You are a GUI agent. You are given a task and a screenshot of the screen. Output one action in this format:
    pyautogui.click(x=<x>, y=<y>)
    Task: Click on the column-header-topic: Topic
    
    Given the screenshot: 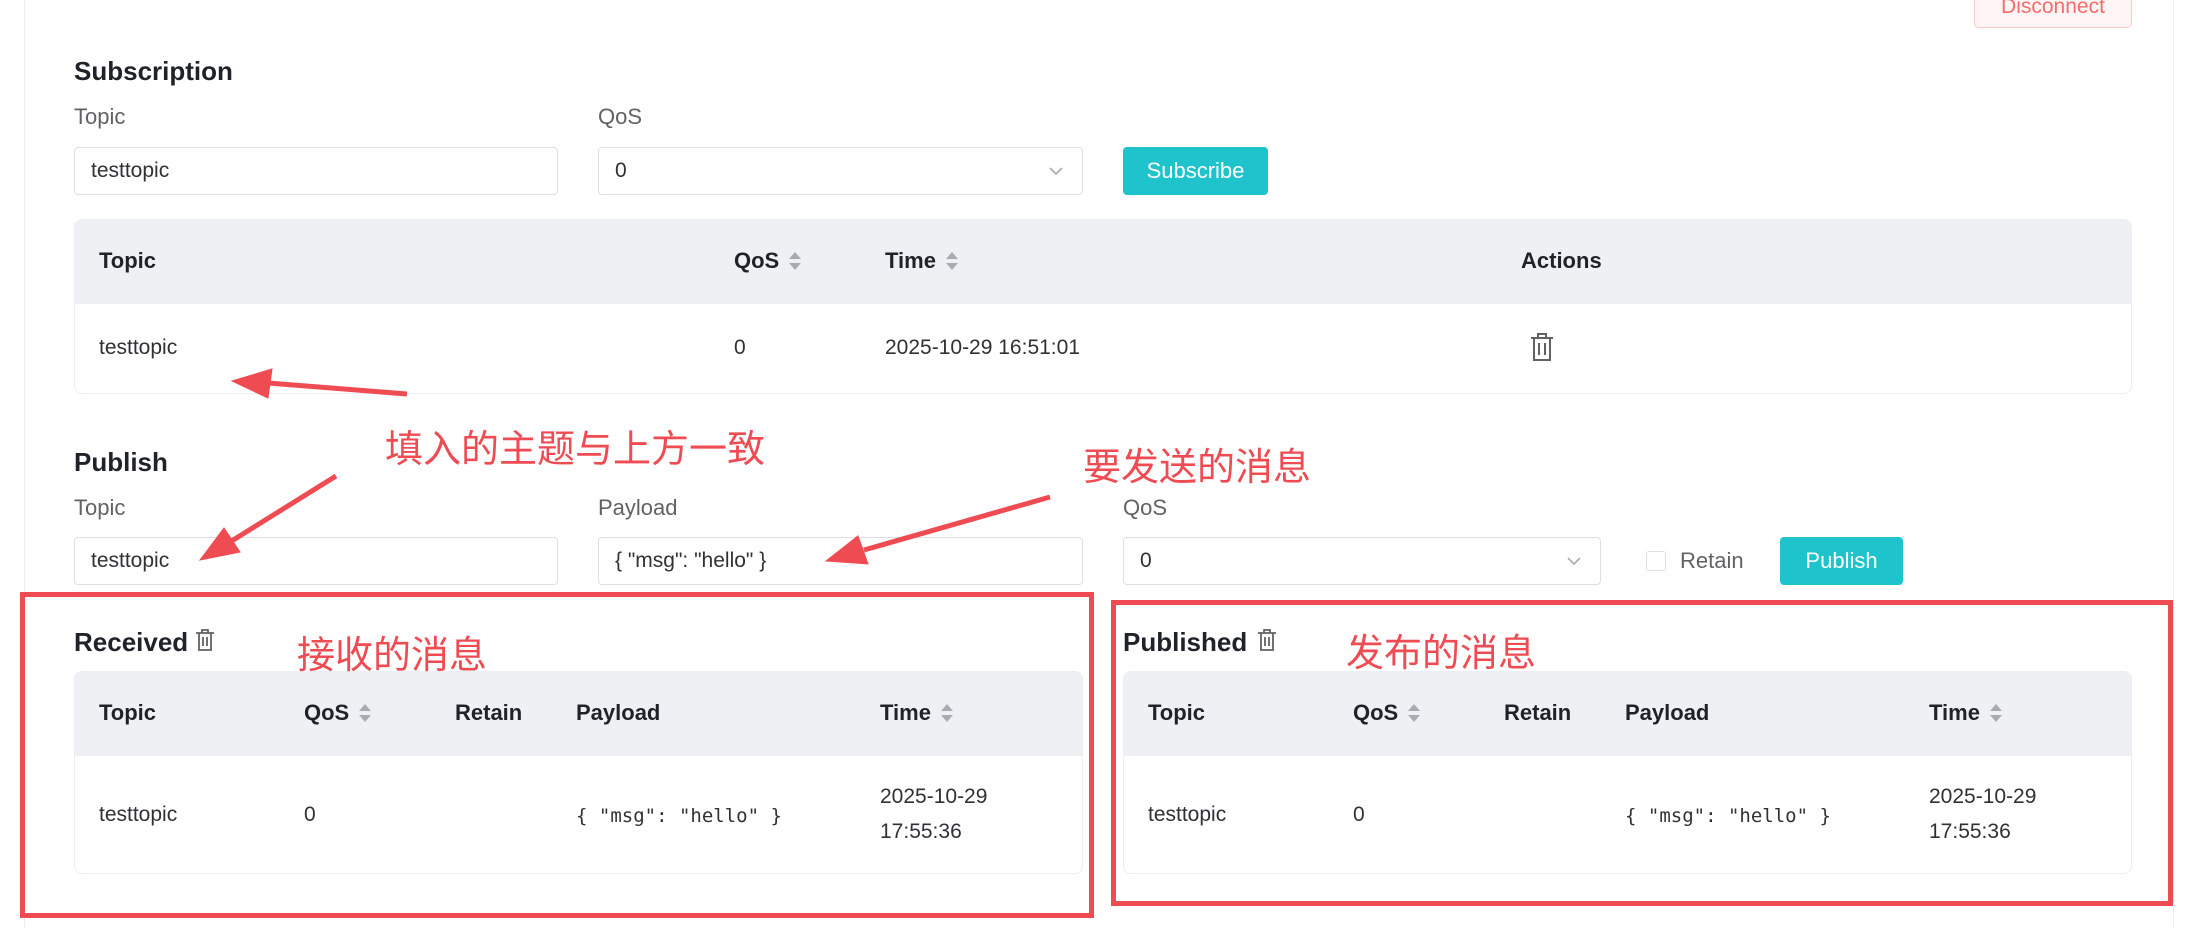 What is the action you would take?
    pyautogui.click(x=128, y=260)
    